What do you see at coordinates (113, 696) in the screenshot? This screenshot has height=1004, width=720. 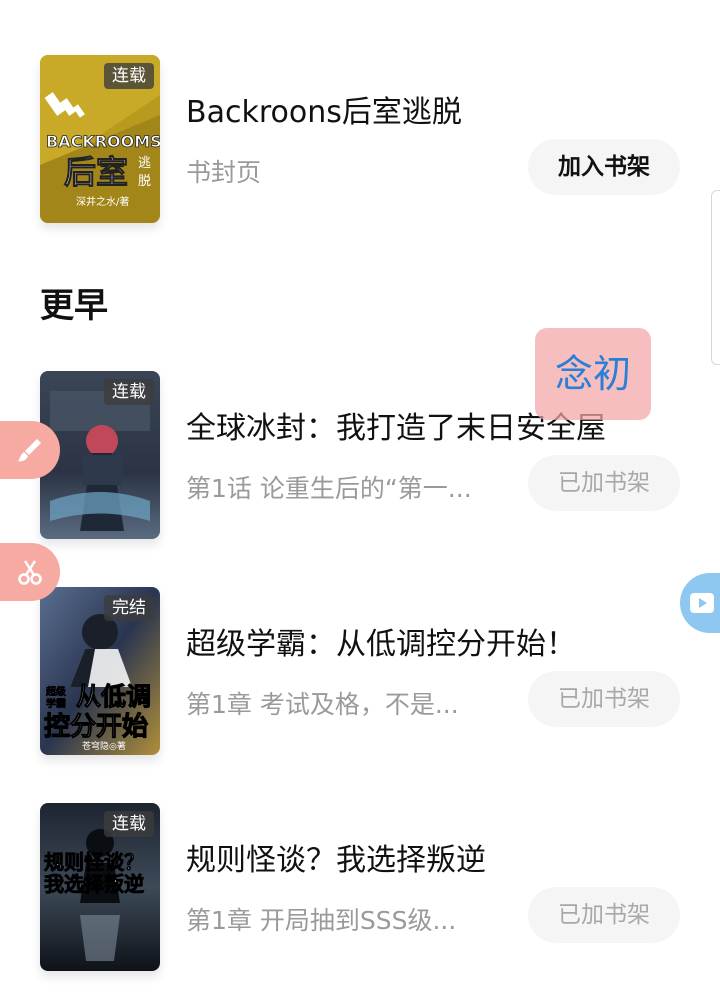 I see `cover-text-line1: 从低调` at bounding box center [113, 696].